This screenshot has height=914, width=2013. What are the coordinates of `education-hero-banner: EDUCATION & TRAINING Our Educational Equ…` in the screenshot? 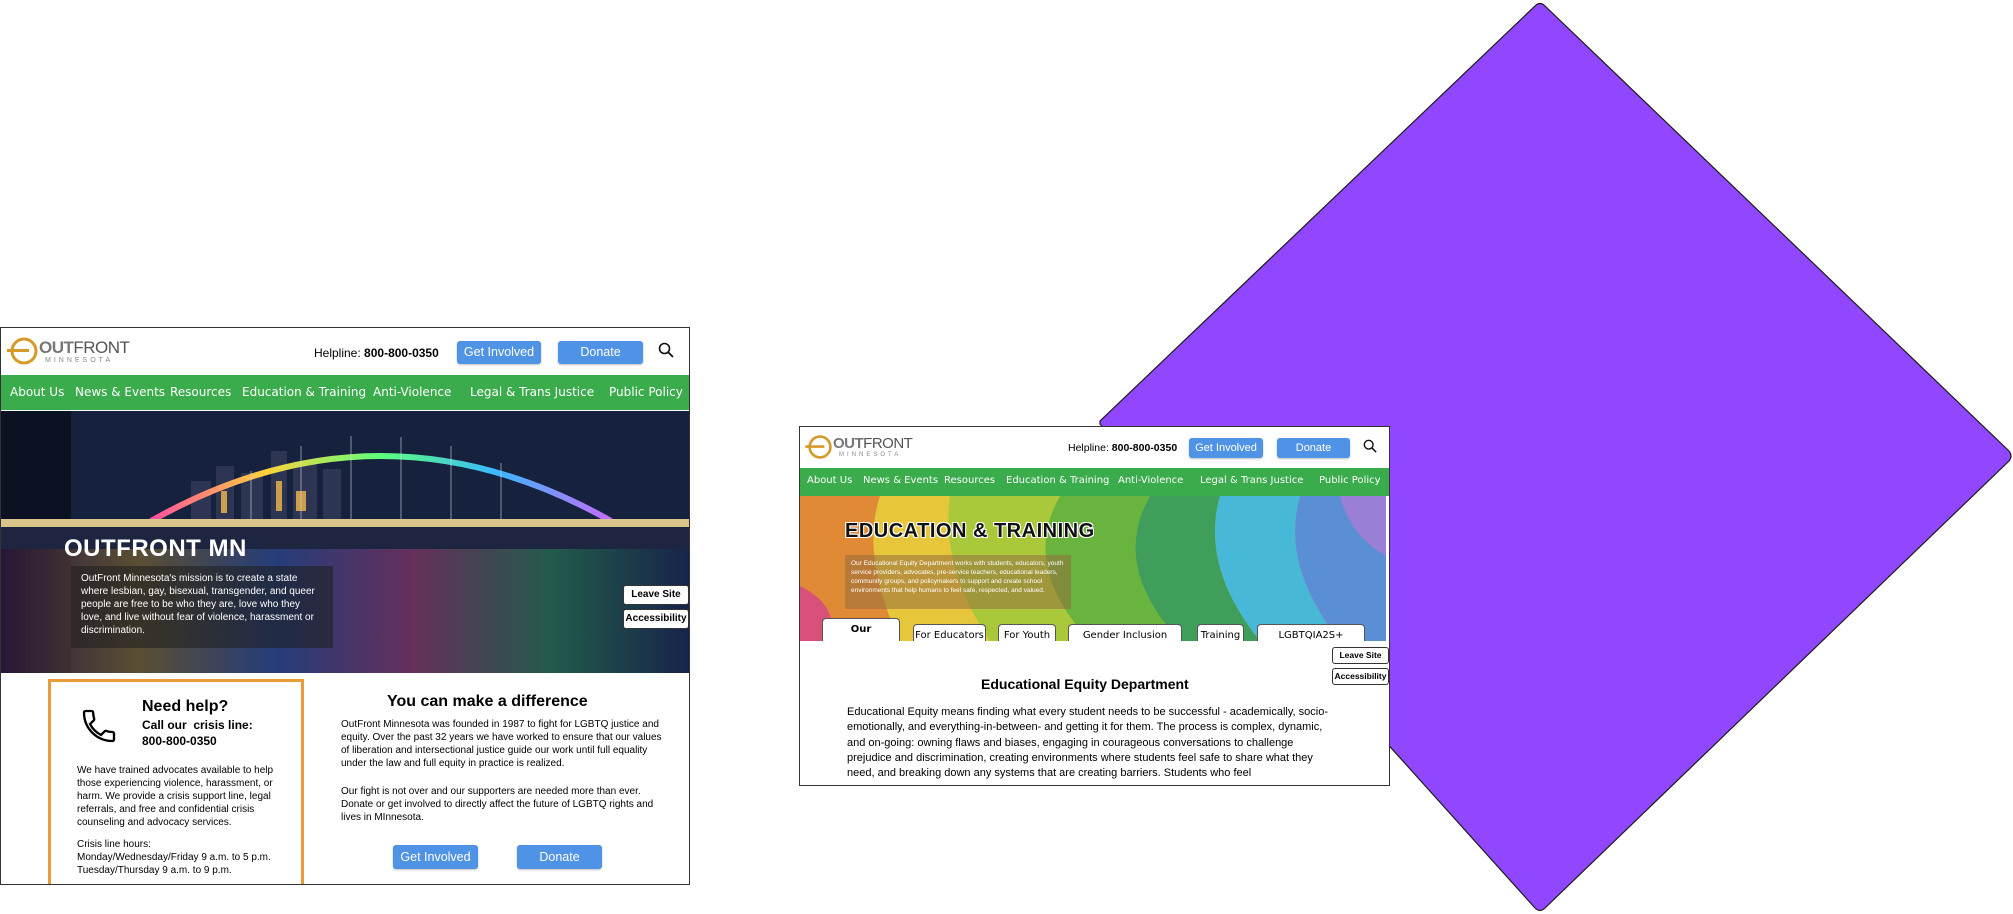 It's located at (1093, 568).